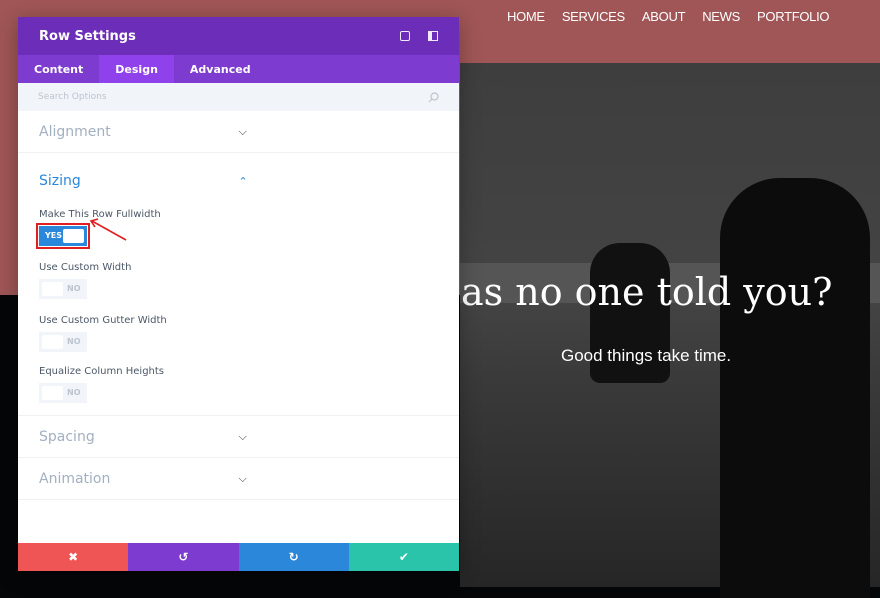 Image resolution: width=880 pixels, height=598 pixels. I want to click on panel-tabs: Content Design Advanced, so click(238, 69).